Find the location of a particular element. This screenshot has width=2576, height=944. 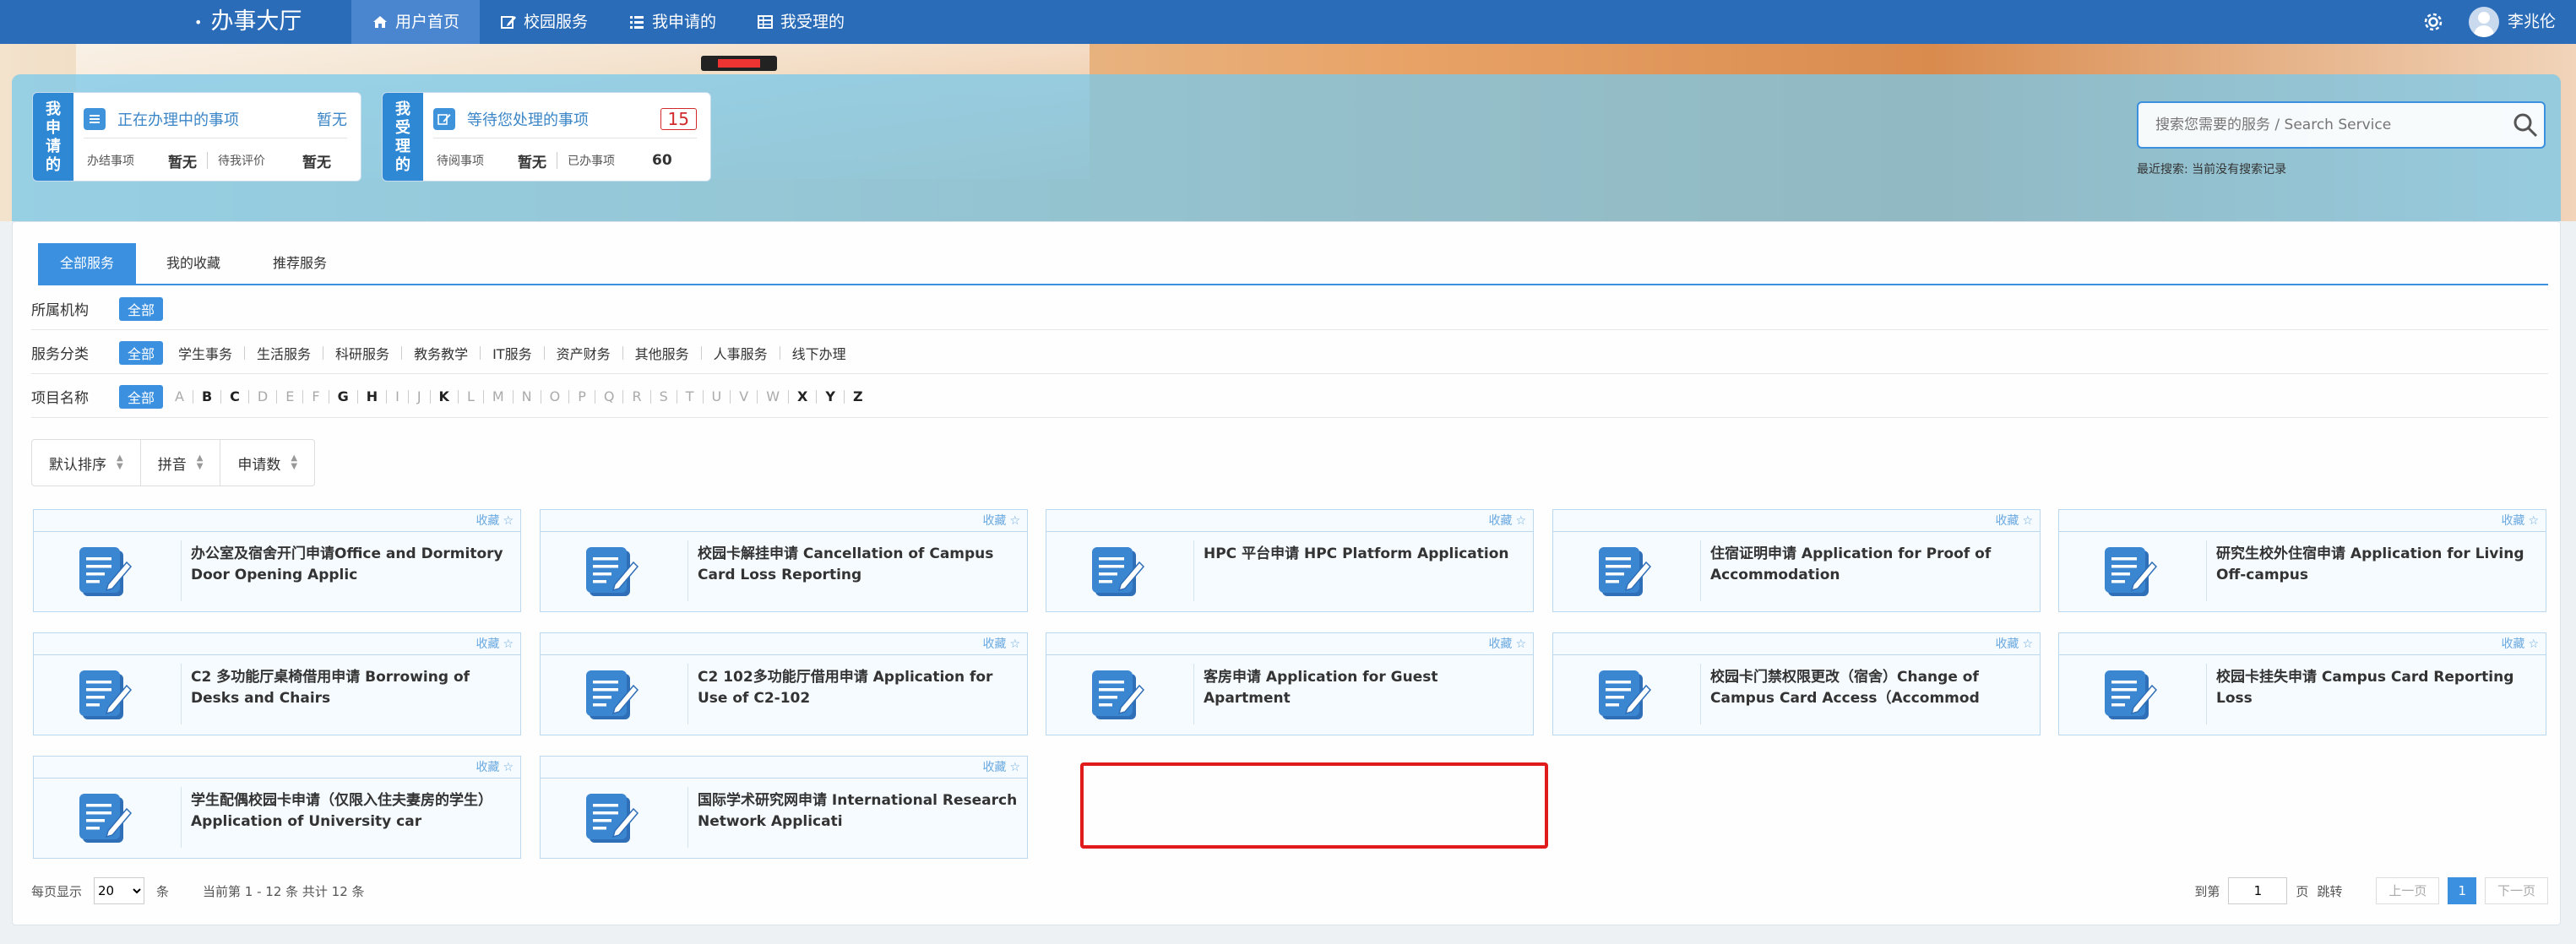

letter-filter-f: F is located at coordinates (315, 396).